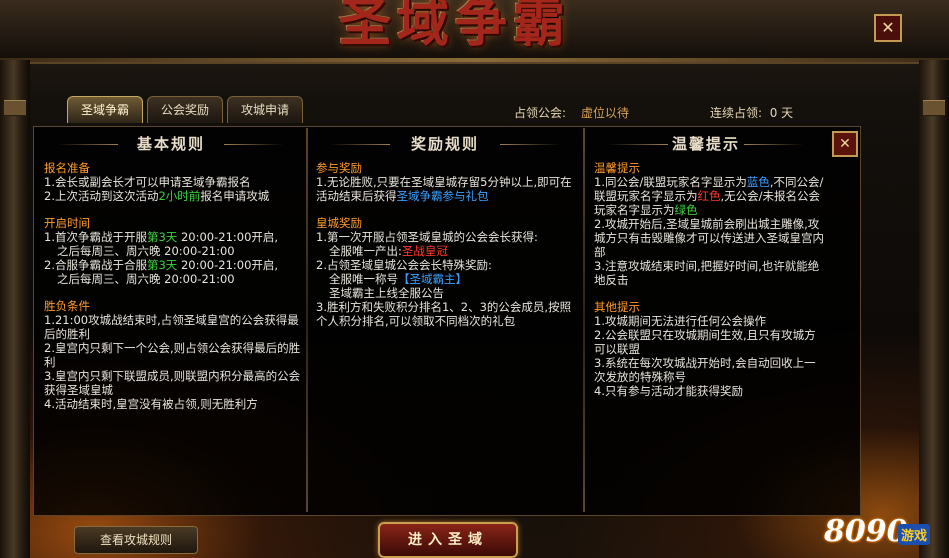 This screenshot has height=558, width=949. What do you see at coordinates (339, 223) in the screenshot?
I see `section-title: 皇城奖励` at bounding box center [339, 223].